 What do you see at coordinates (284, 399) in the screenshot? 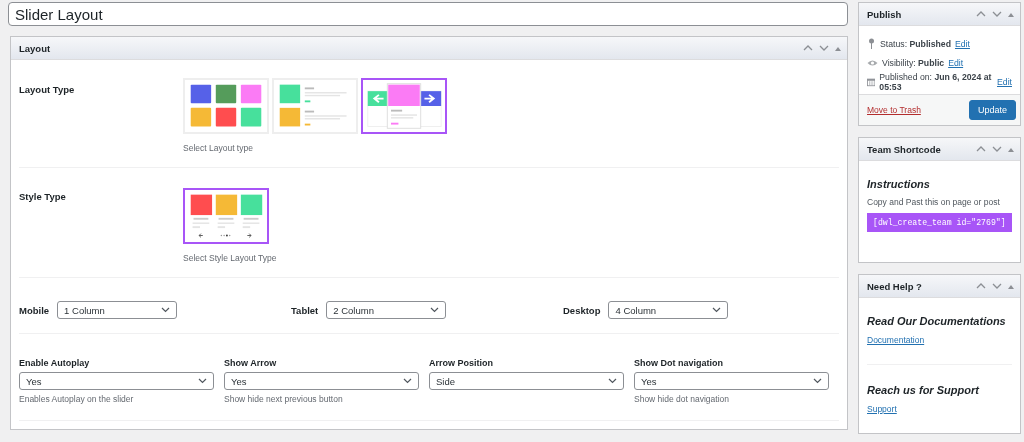
I see `help-text: Show hide next previous button` at bounding box center [284, 399].